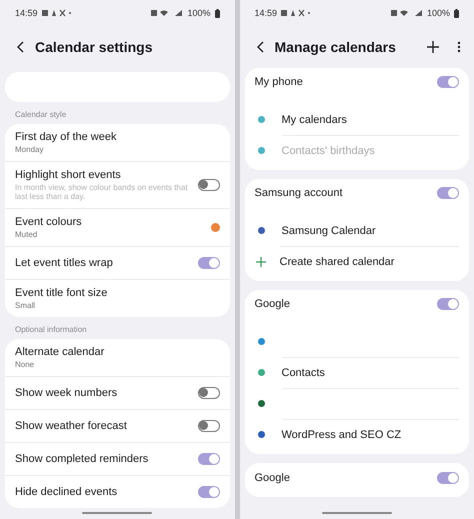  What do you see at coordinates (66, 393) in the screenshot?
I see `setting-title: Show week numbers` at bounding box center [66, 393].